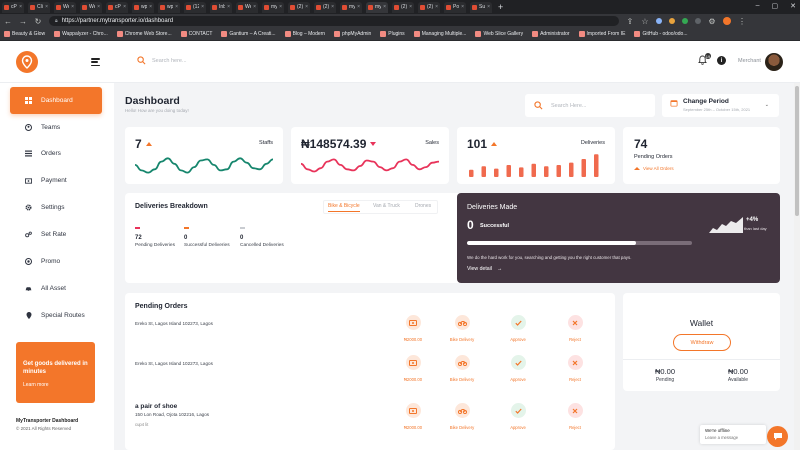  I want to click on close-window-icon: ✕, so click(793, 6).